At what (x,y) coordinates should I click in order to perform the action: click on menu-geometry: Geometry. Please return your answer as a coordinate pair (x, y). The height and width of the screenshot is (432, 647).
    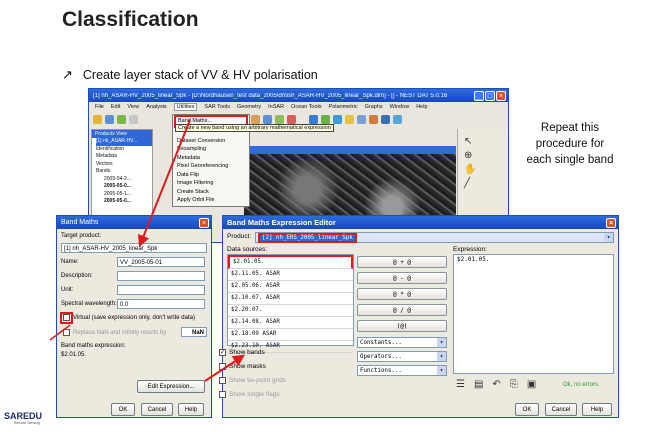
    Looking at the image, I should click on (249, 107).